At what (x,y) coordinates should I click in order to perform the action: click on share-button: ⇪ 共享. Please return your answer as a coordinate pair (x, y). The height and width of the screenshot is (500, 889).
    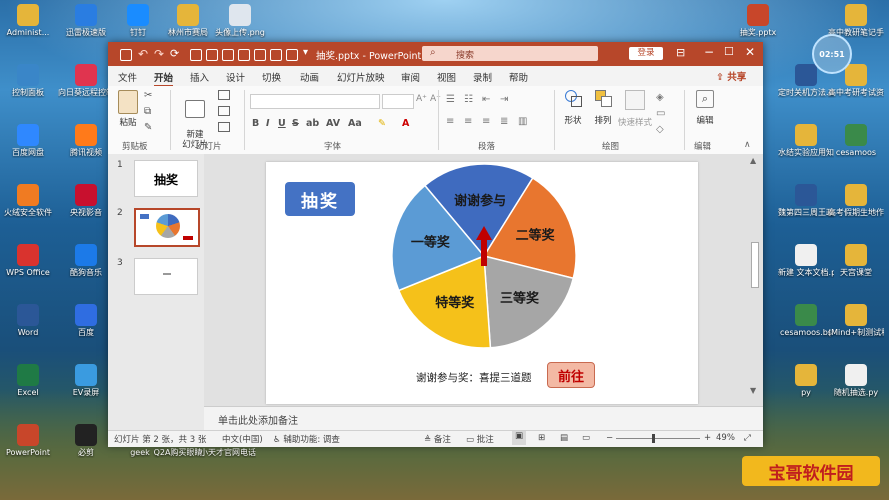
    Looking at the image, I should click on (731, 76).